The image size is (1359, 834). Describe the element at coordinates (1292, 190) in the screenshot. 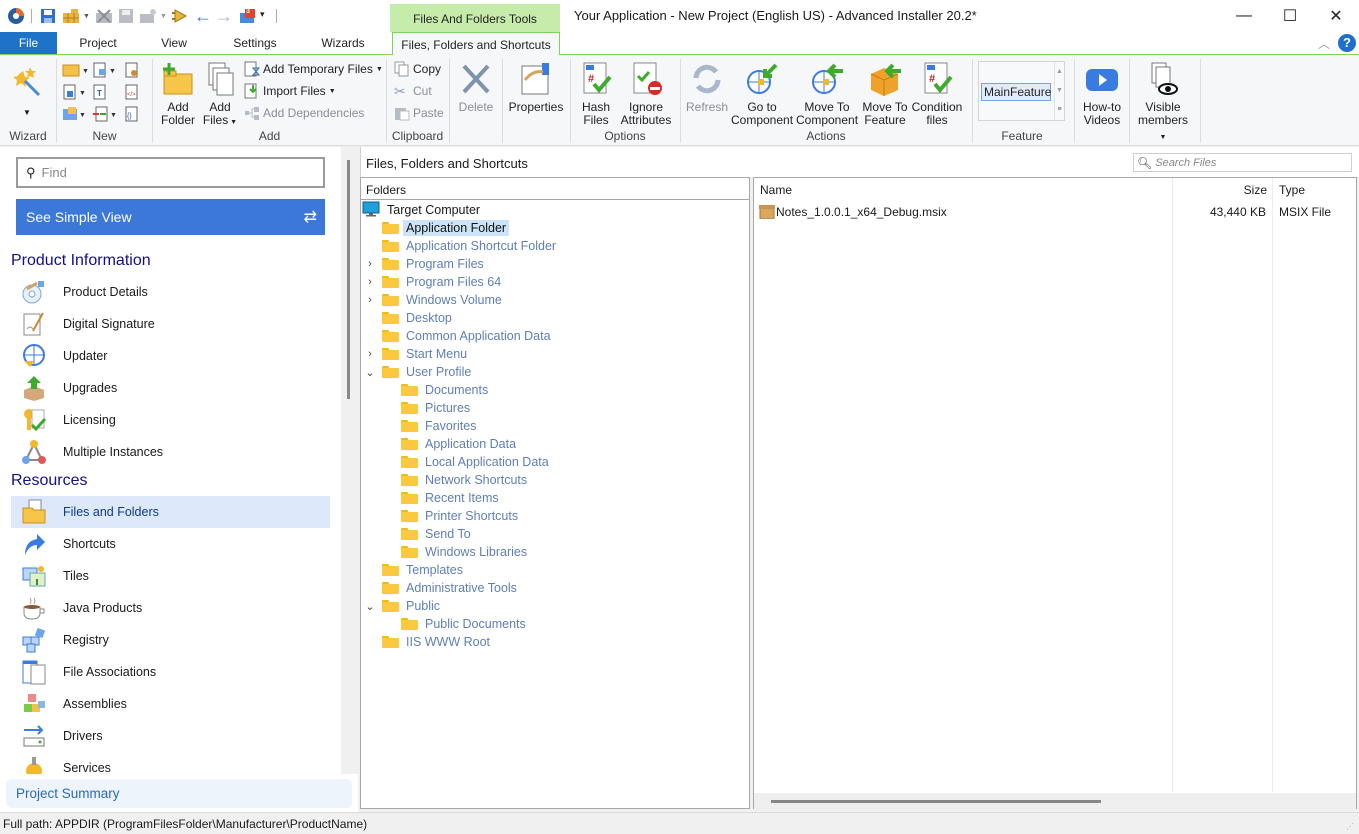

I see `column-header-type: Type` at that location.